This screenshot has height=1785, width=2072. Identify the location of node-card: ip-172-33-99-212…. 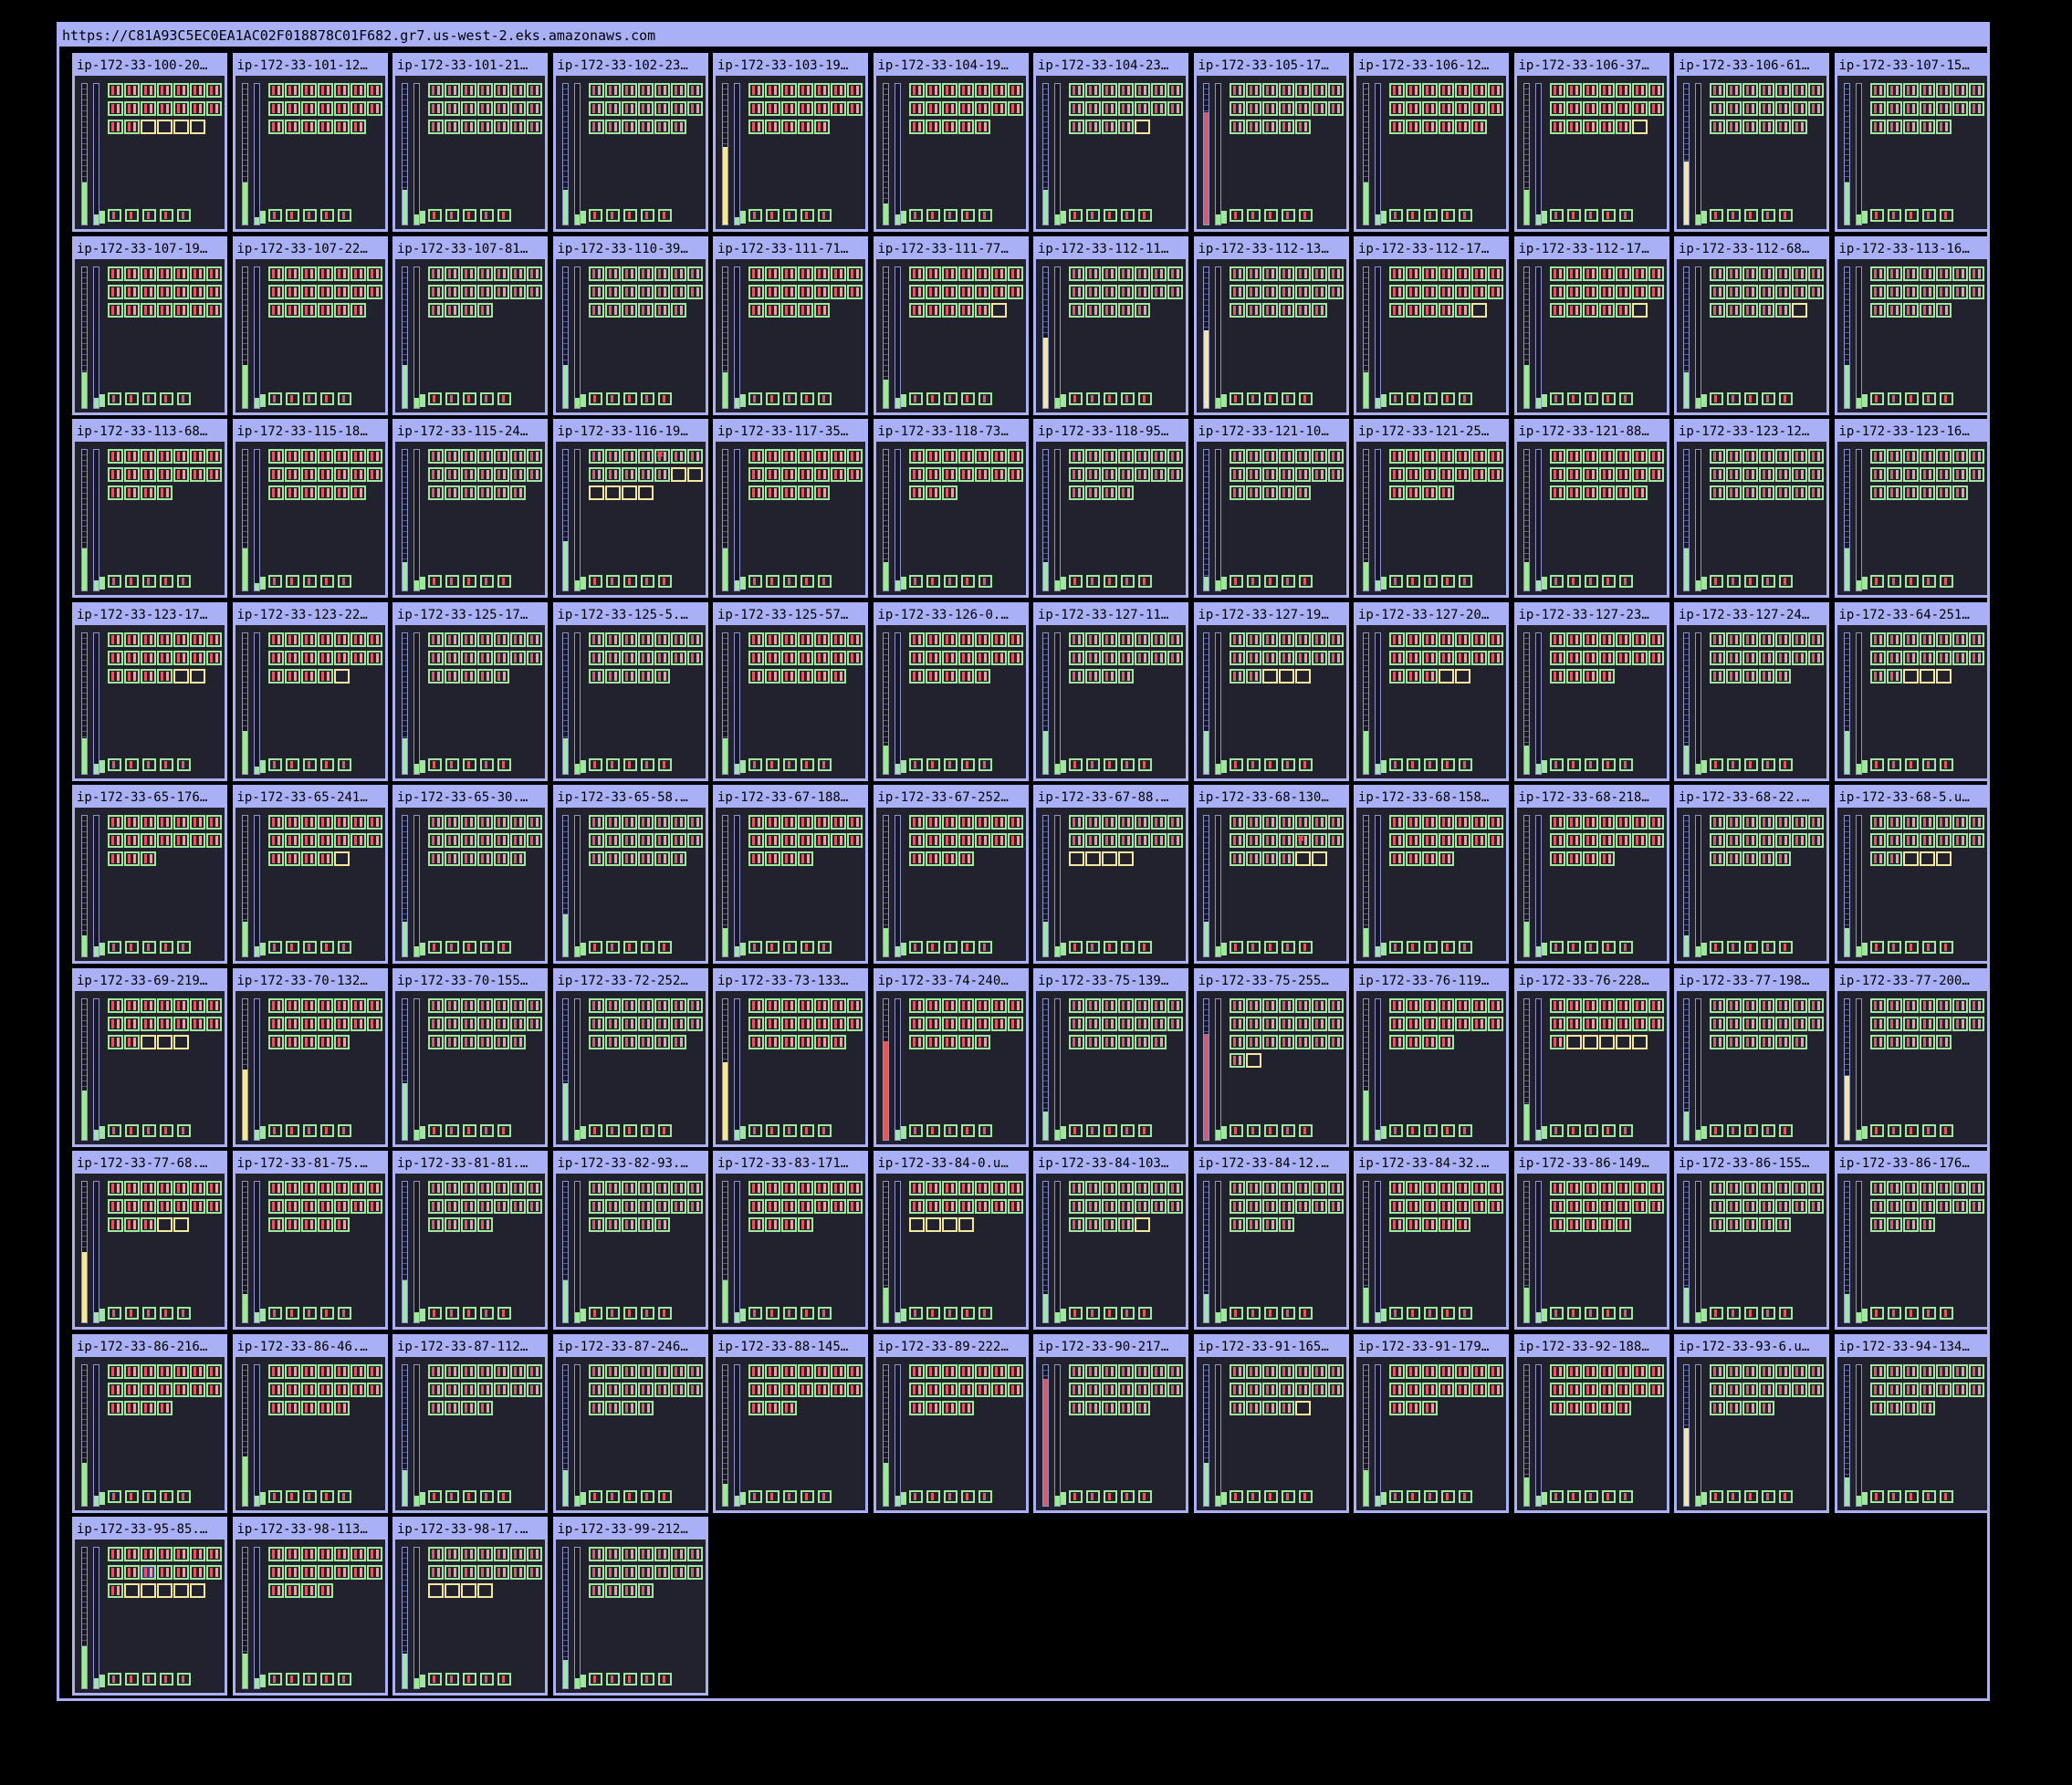
(630, 1606).